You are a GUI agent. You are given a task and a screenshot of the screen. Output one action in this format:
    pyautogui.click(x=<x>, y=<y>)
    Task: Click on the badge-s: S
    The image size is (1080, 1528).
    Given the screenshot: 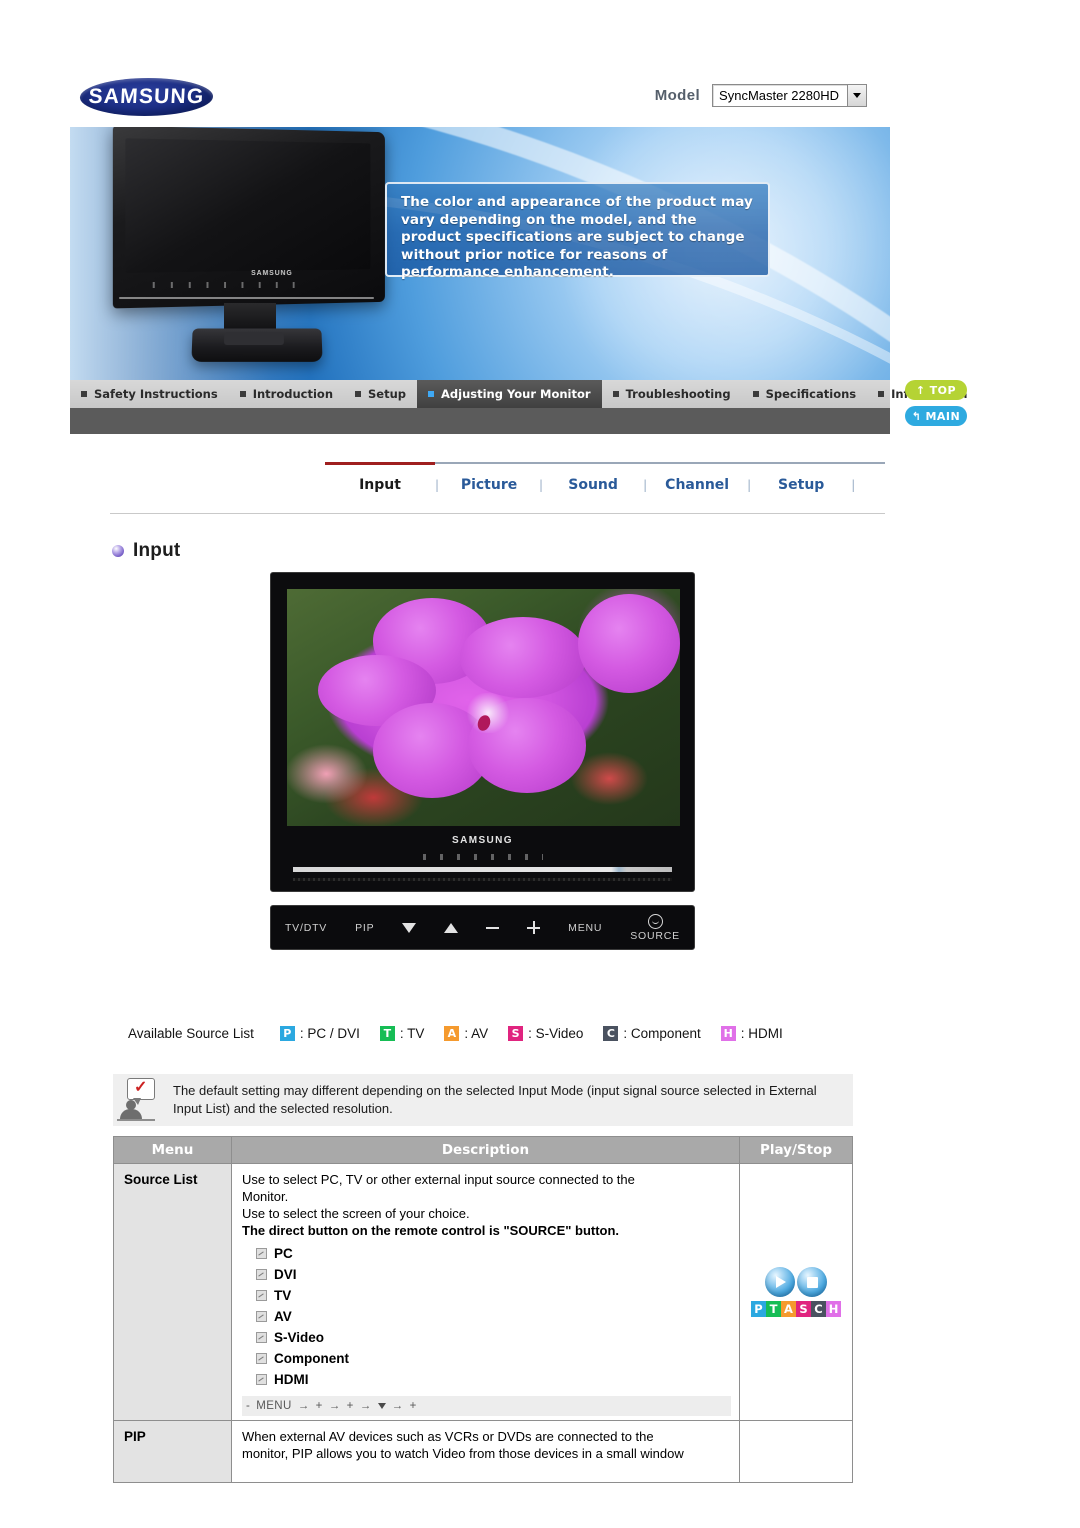 What is the action you would take?
    pyautogui.click(x=803, y=1309)
    